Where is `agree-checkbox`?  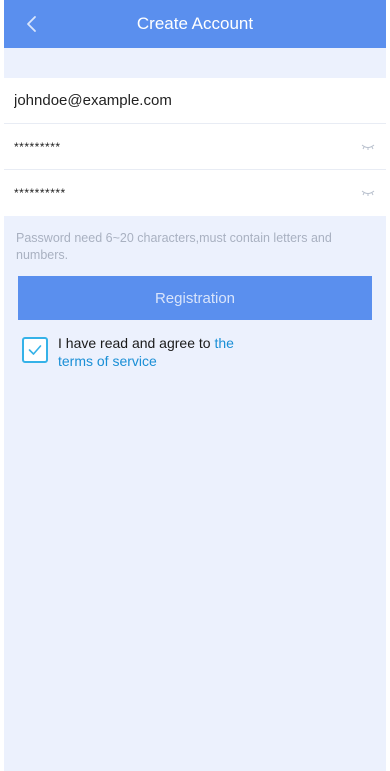 agree-checkbox is located at coordinates (35, 350).